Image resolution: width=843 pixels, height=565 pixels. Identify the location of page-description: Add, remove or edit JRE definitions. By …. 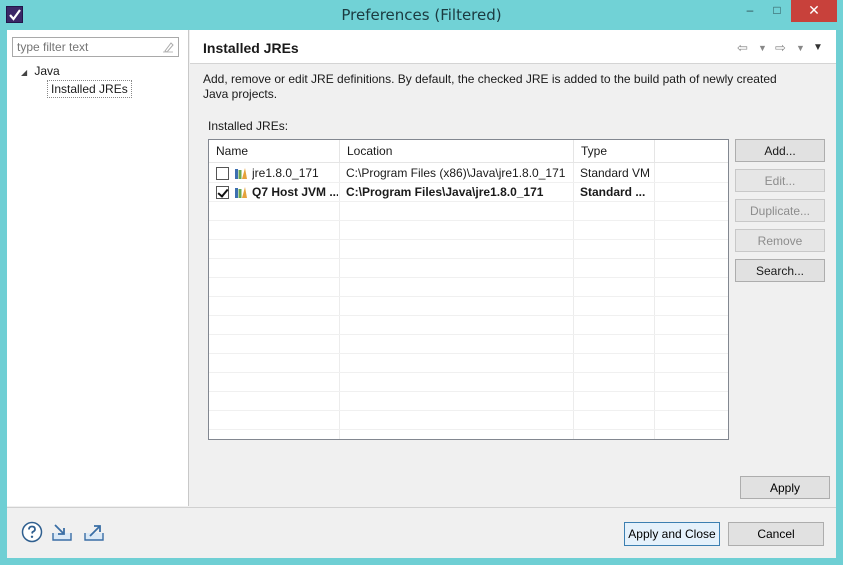
(490, 86).